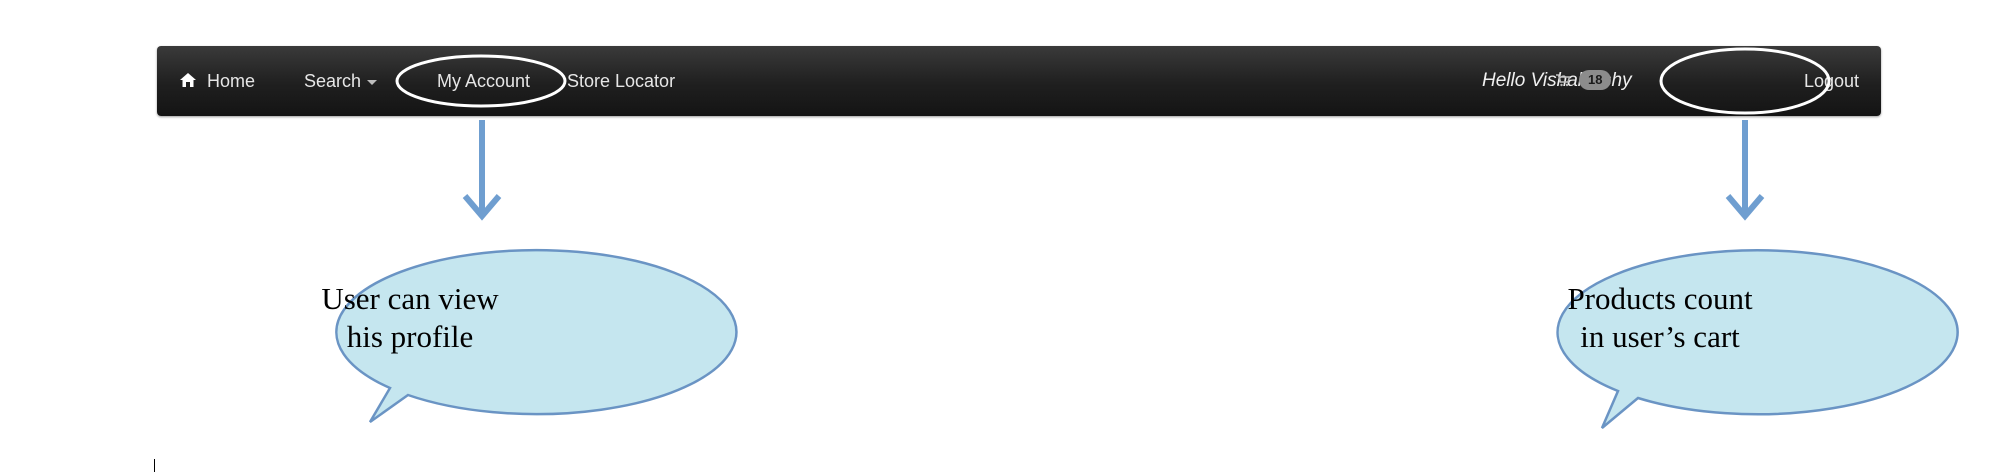 The height and width of the screenshot is (472, 2014). What do you see at coordinates (1660, 336) in the screenshot?
I see `cart-callout-line2: in user’s cart` at bounding box center [1660, 336].